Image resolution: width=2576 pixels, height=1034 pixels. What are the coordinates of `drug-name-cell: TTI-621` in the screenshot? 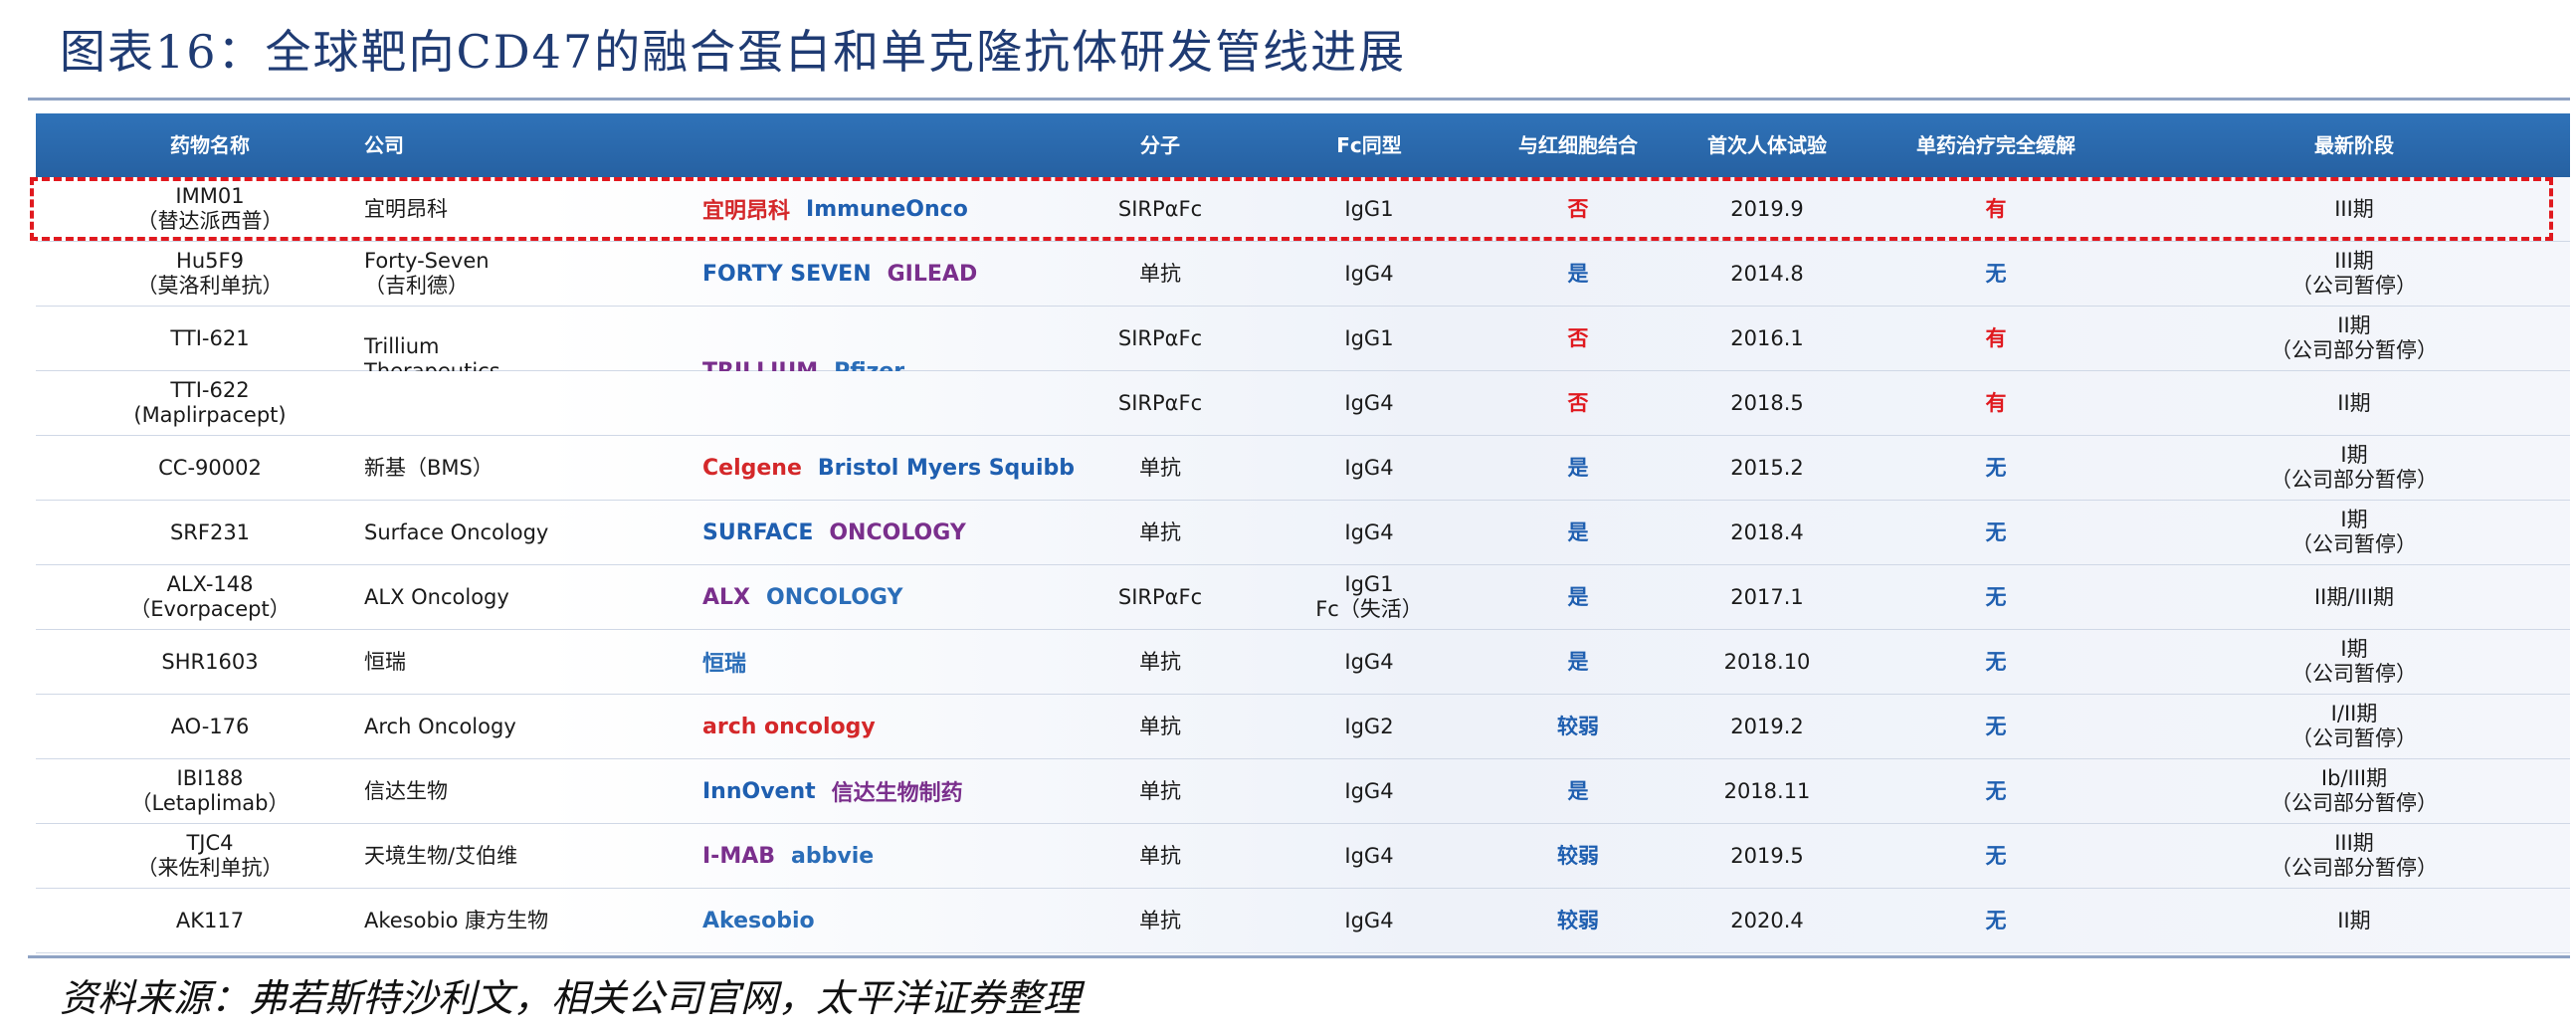 It's located at (210, 339).